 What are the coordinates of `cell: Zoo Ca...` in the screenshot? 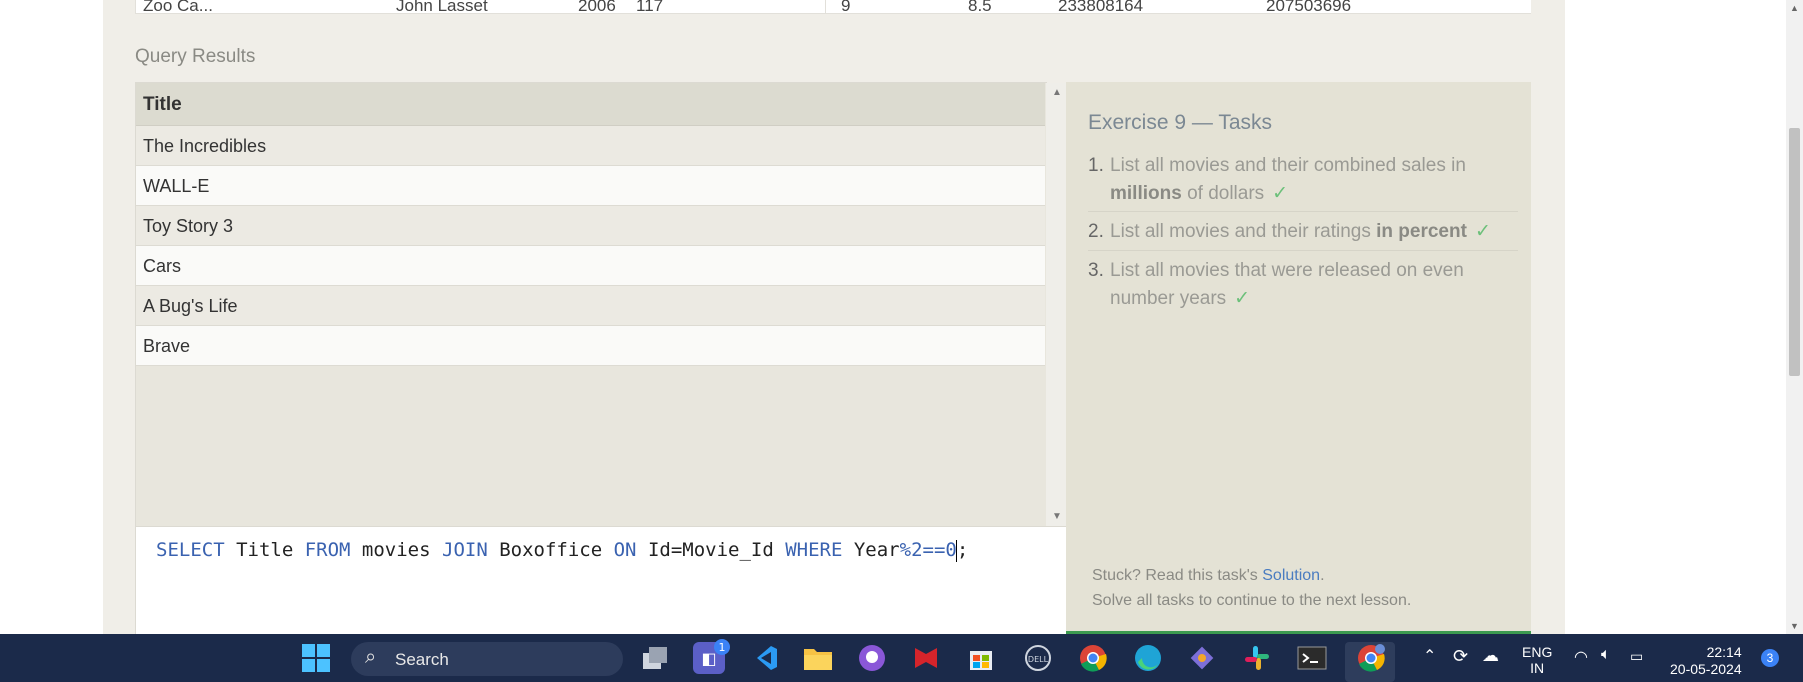 It's located at (178, 7).